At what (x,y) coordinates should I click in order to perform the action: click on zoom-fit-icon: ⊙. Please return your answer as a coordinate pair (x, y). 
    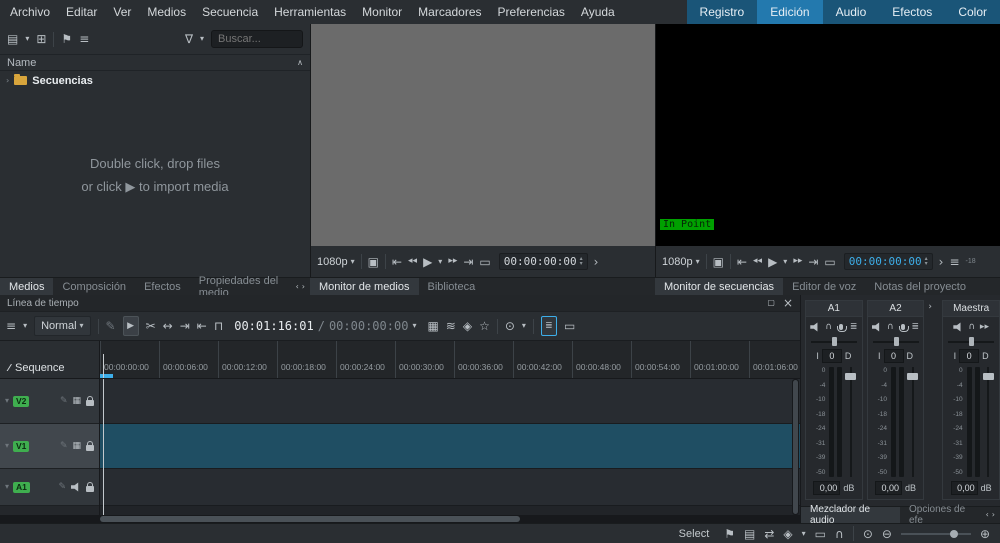
    Looking at the image, I should click on (868, 534).